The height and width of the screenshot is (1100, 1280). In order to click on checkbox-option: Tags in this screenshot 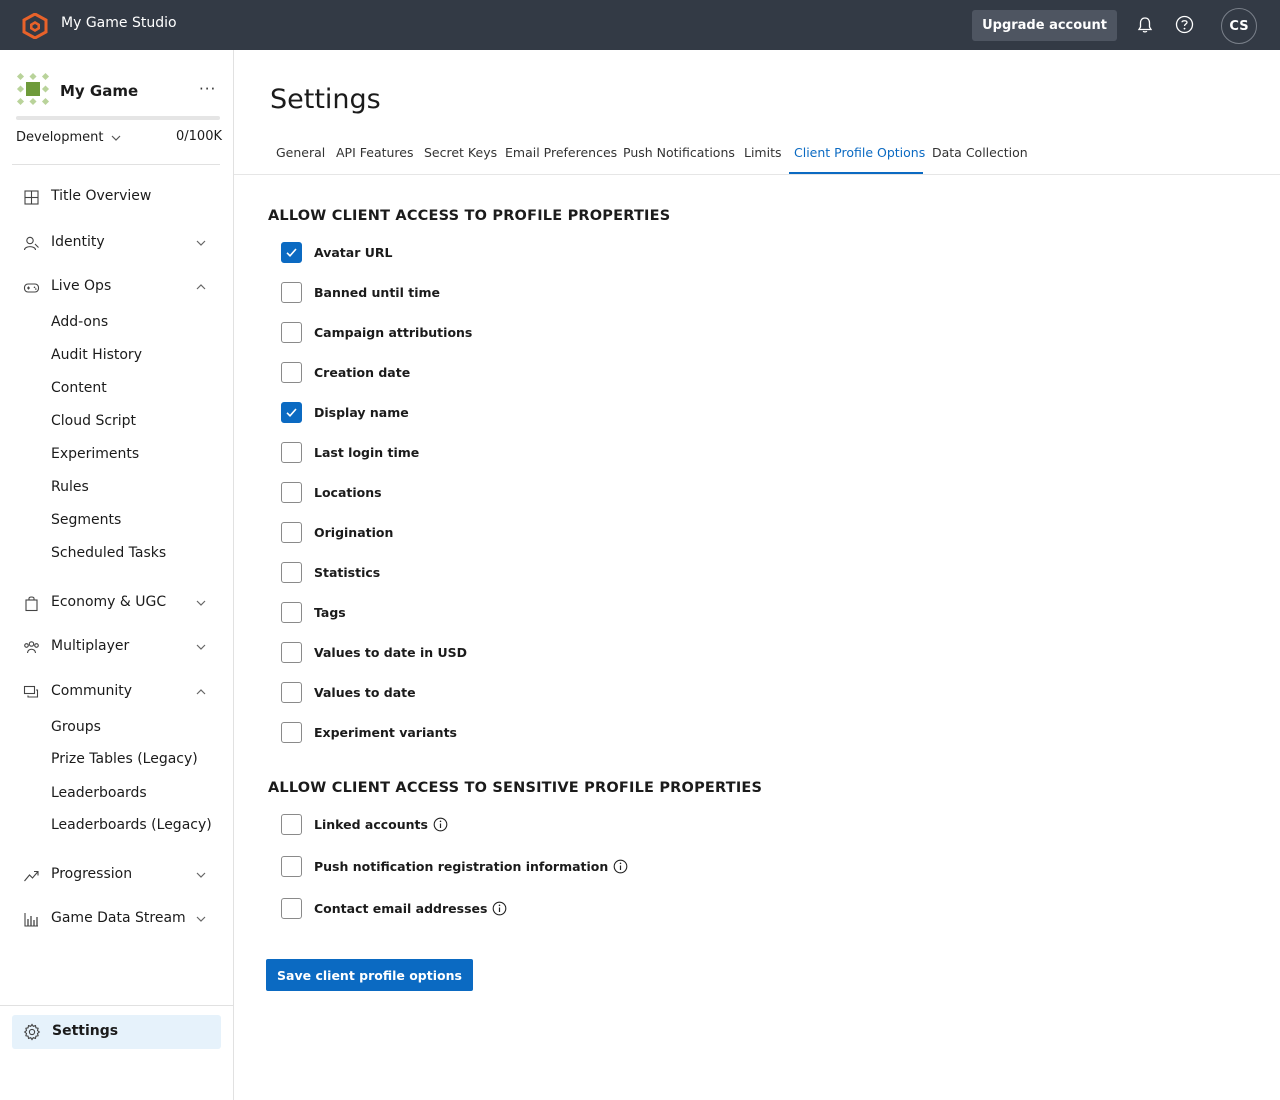, I will do `click(313, 612)`.